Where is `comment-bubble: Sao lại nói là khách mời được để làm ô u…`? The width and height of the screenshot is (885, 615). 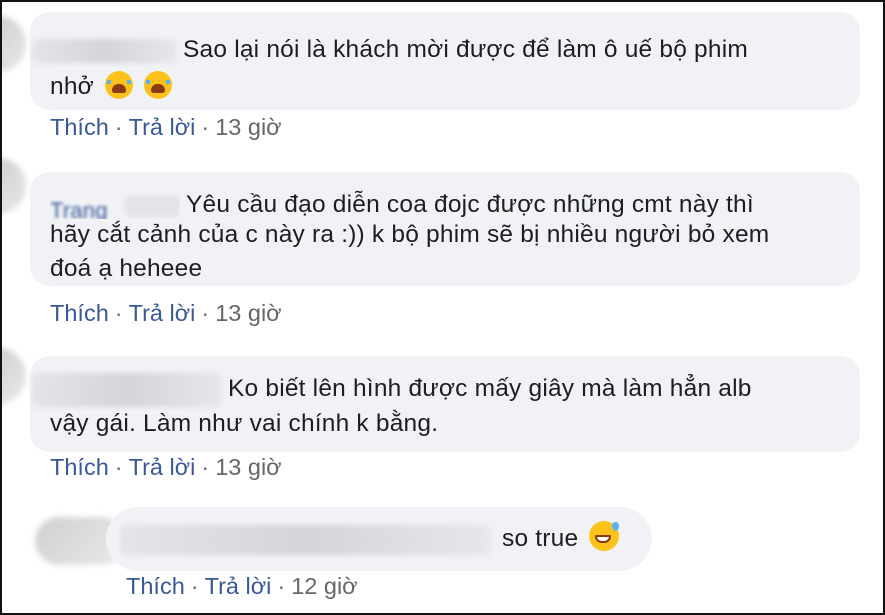 comment-bubble: Sao lại nói là khách mời được để làm ô u… is located at coordinates (445, 61).